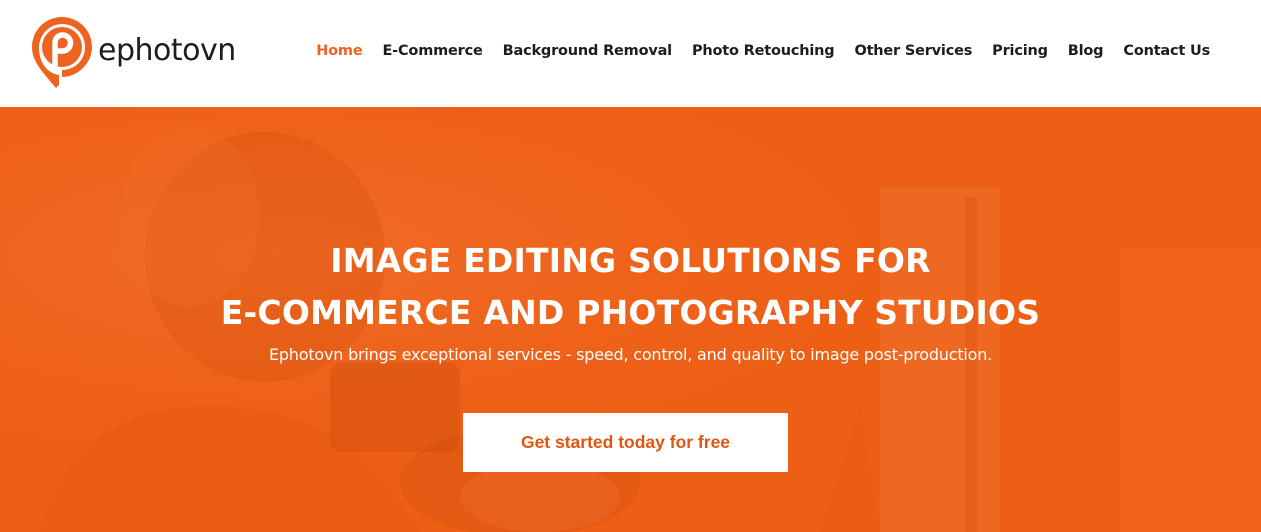 Image resolution: width=1261 pixels, height=532 pixels. Describe the element at coordinates (339, 51) in the screenshot. I see `nav-item-home: Home` at that location.